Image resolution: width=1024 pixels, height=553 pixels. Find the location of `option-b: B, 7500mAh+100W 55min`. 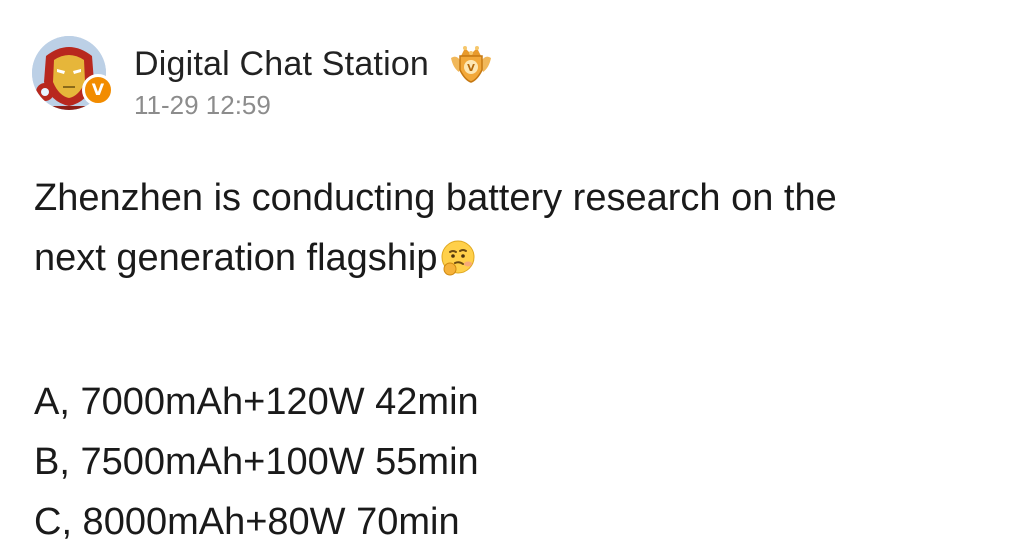

option-b: B, 7500mAh+100W 55min is located at coordinates (256, 462).